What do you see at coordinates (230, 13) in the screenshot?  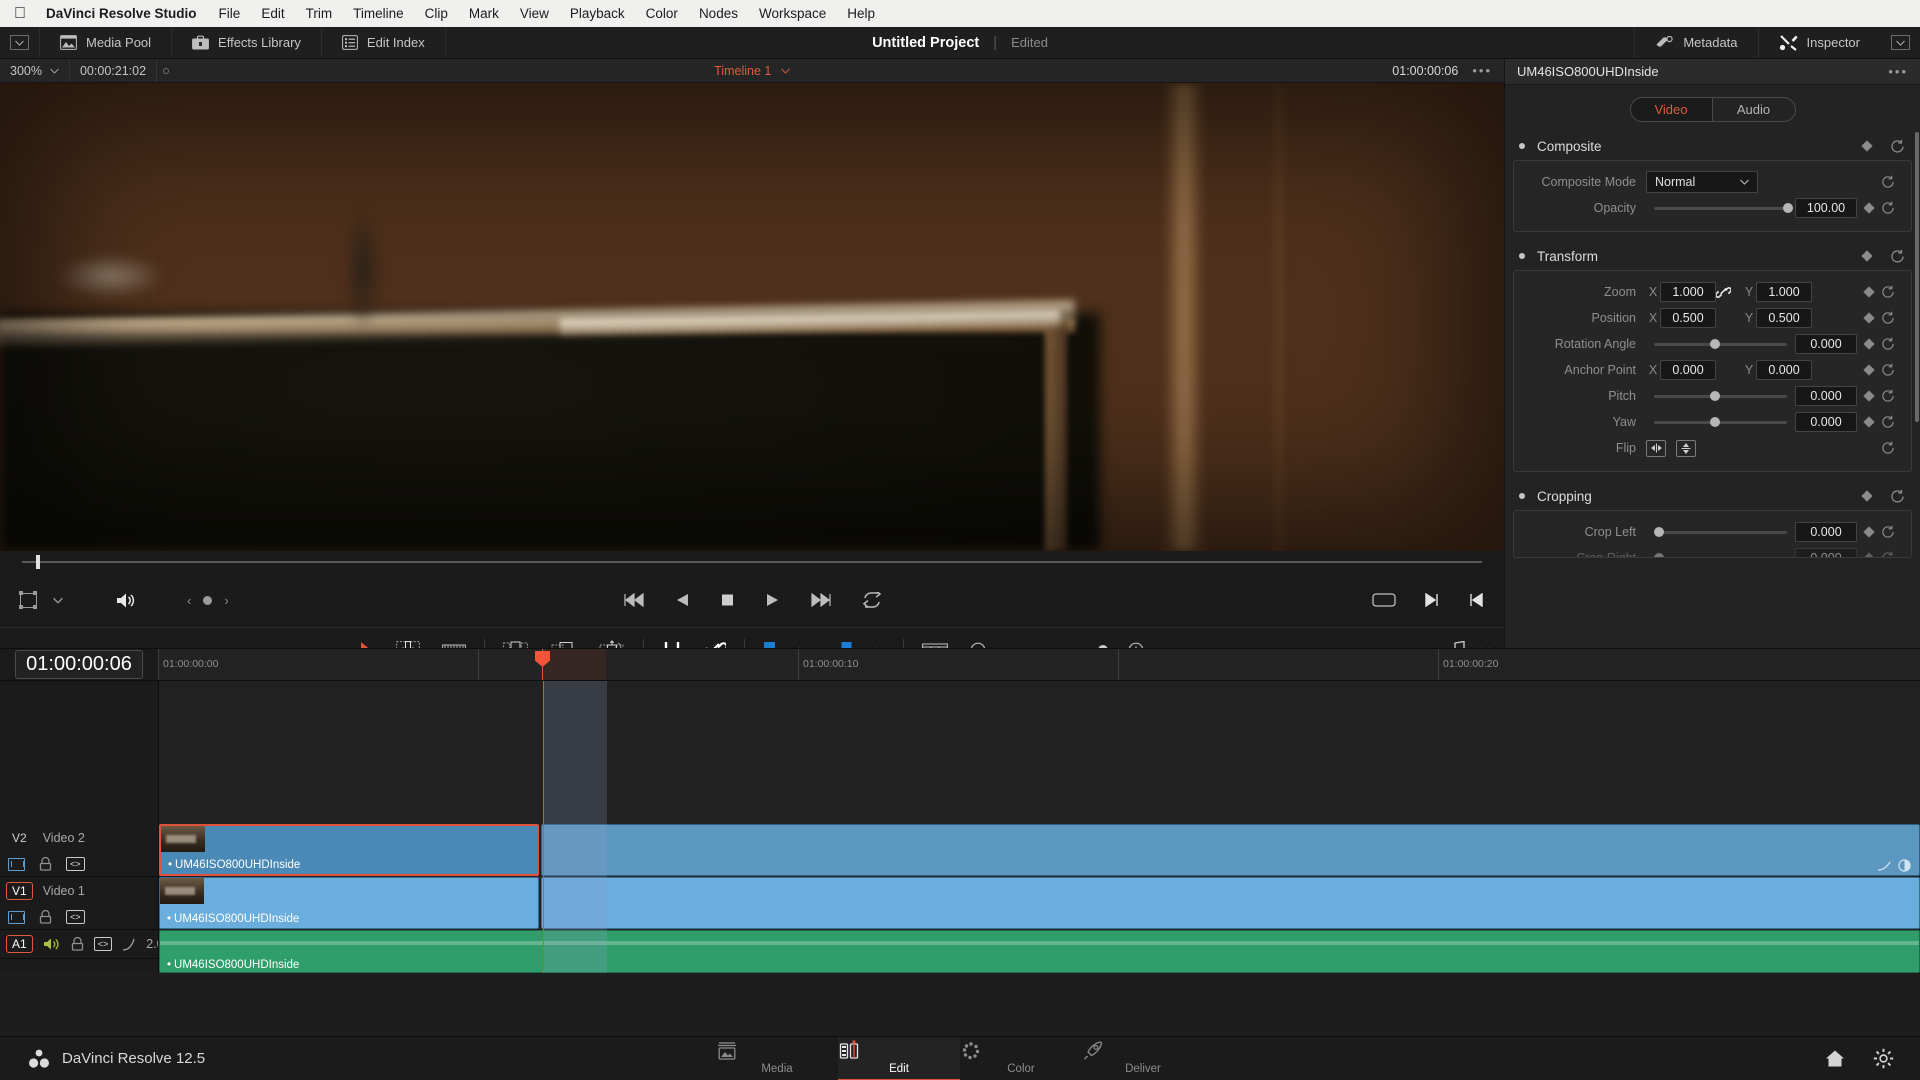 I see `menu-item-file: File` at bounding box center [230, 13].